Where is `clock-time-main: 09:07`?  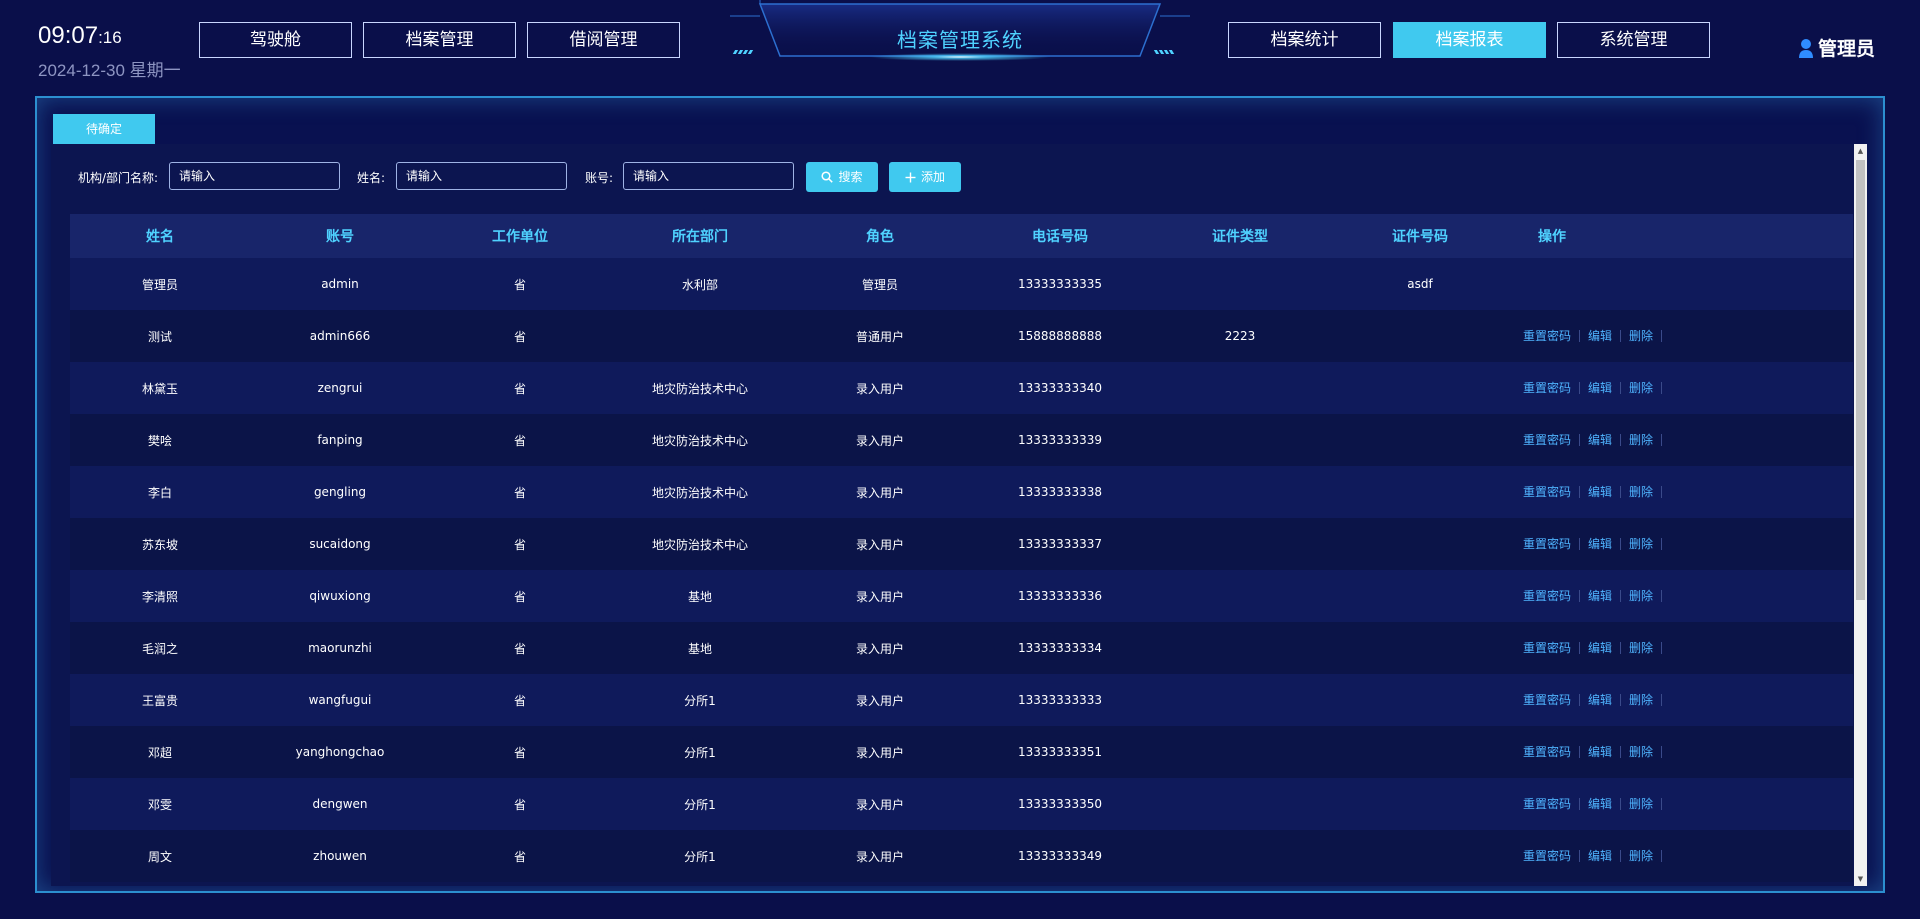
clock-time-main: 09:07 is located at coordinates (68, 35).